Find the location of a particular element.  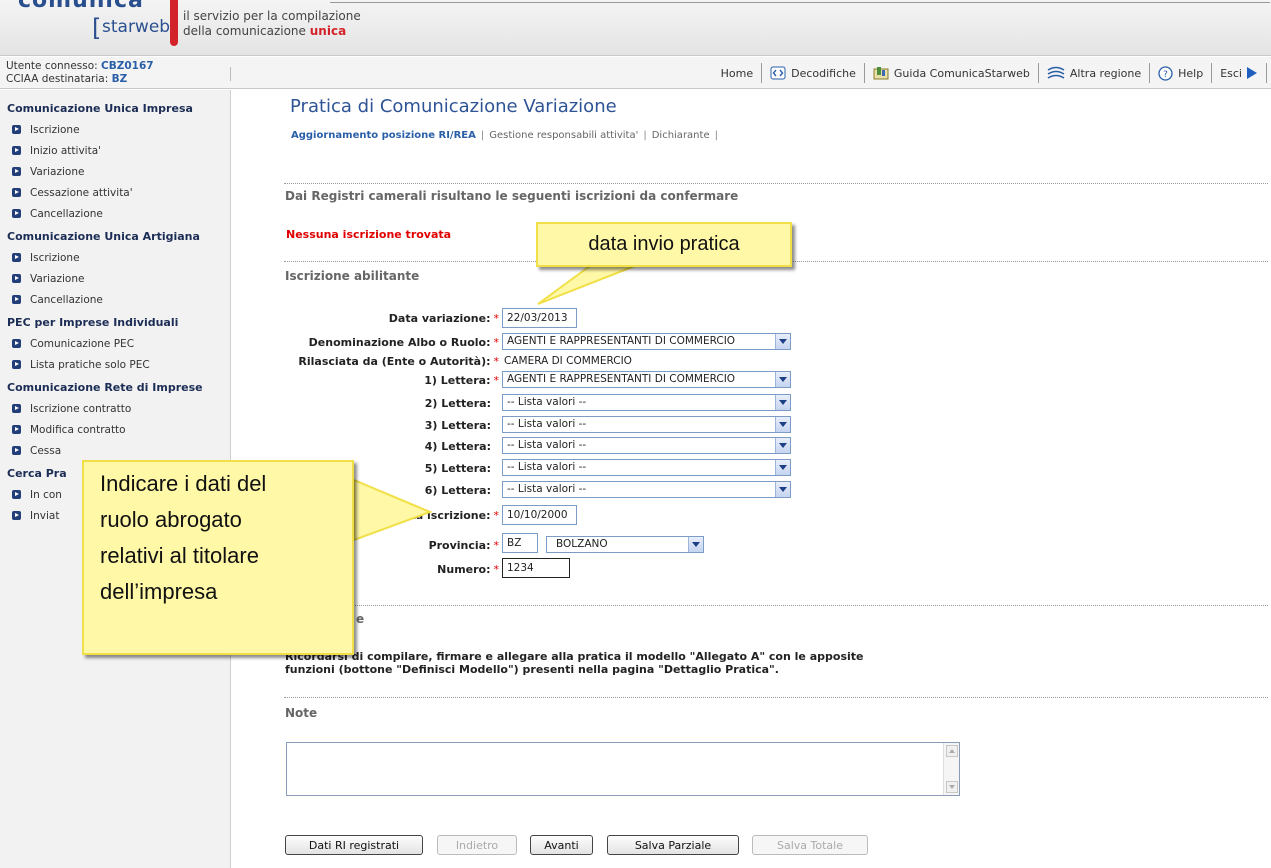

guida-link: Guida ComunicaStarweb is located at coordinates (952, 73).